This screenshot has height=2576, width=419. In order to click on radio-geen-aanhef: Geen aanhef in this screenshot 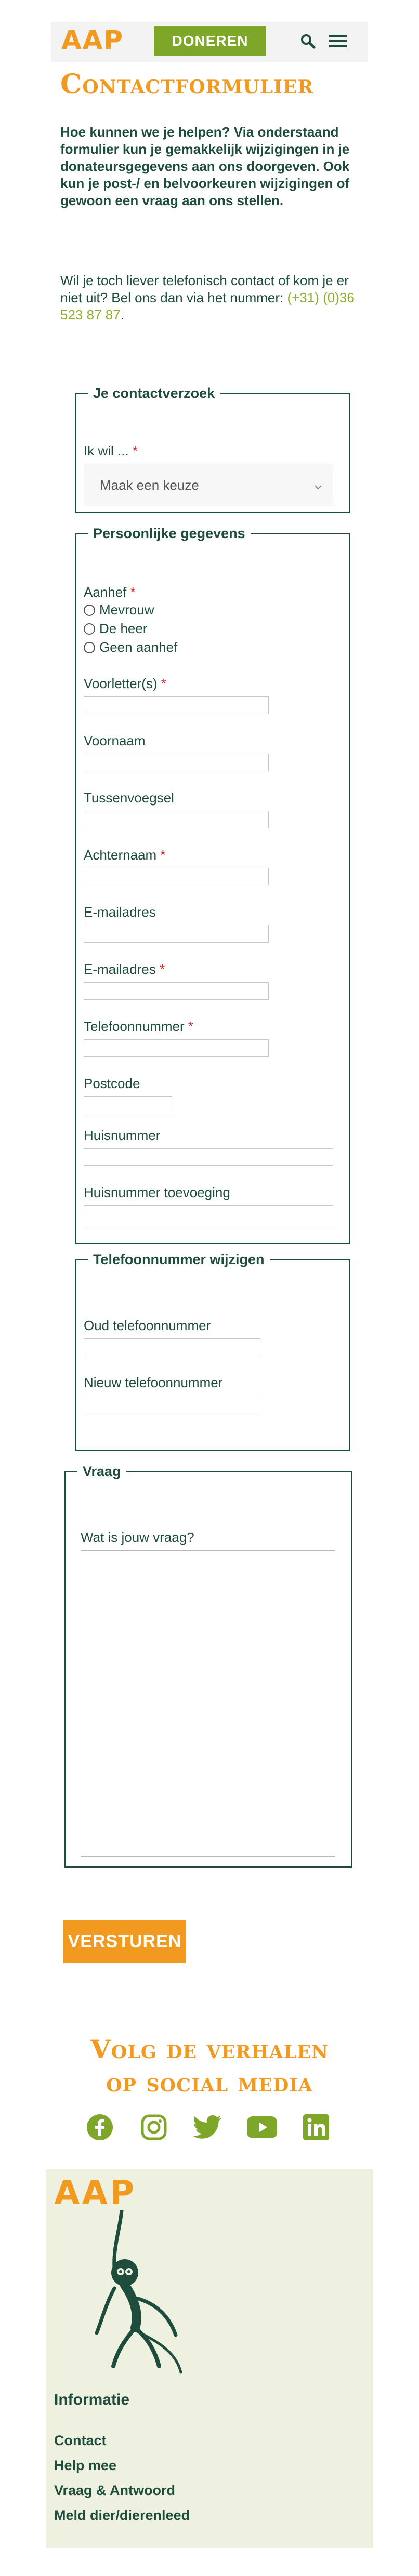, I will do `click(130, 647)`.